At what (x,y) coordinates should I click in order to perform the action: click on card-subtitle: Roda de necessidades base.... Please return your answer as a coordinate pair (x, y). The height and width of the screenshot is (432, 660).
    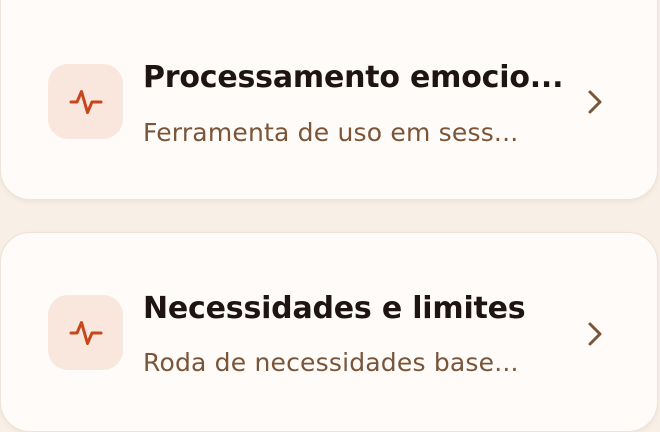
    Looking at the image, I should click on (331, 362).